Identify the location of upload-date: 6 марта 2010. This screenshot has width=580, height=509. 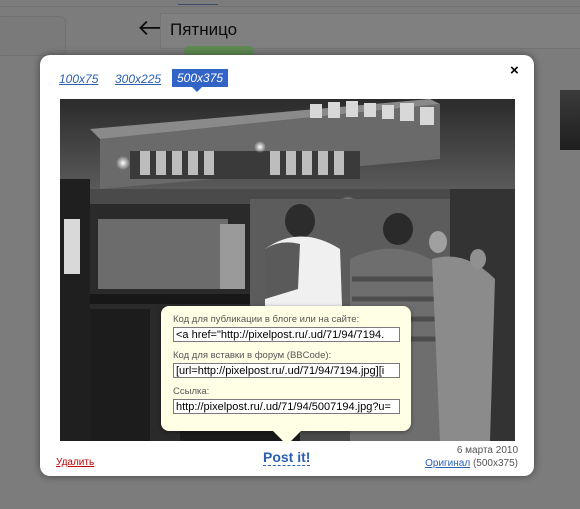
(487, 450).